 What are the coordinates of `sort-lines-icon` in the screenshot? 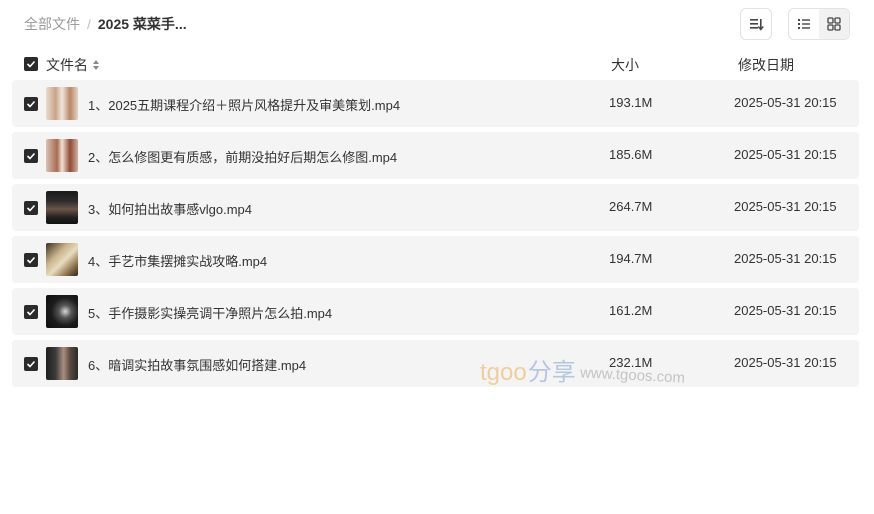 It's located at (757, 25).